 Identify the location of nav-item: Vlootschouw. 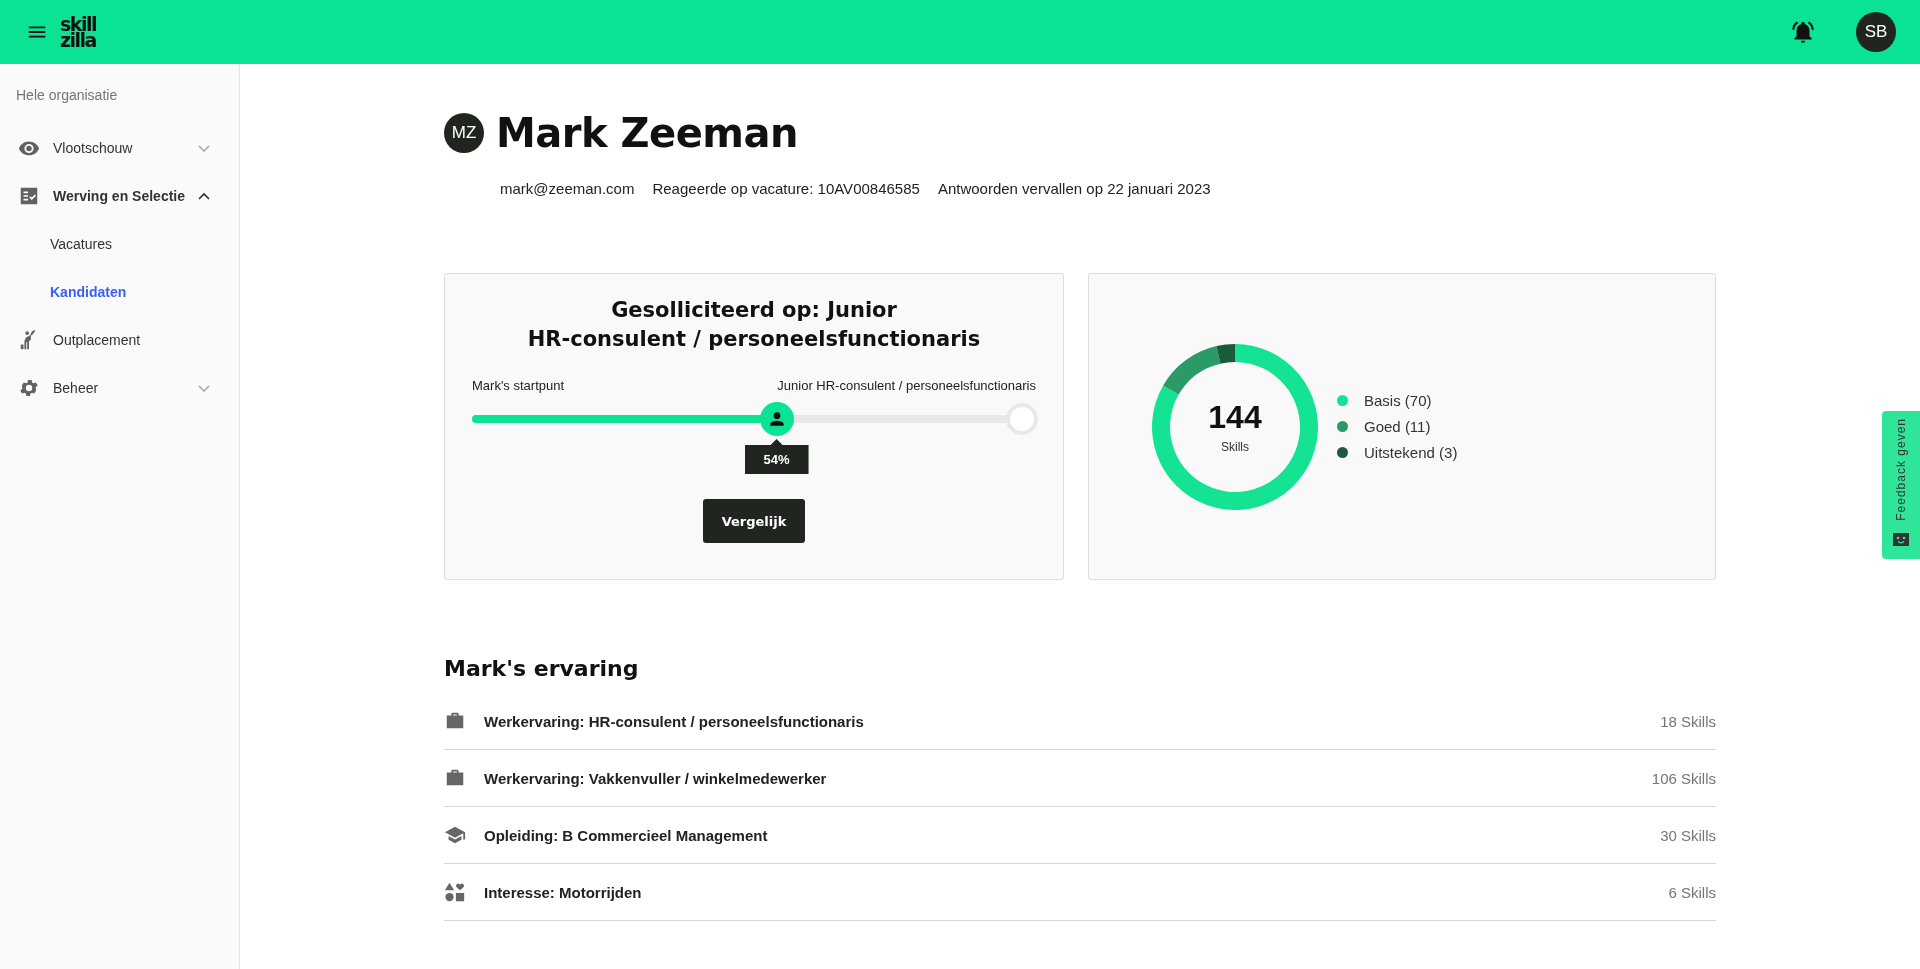
(119, 148).